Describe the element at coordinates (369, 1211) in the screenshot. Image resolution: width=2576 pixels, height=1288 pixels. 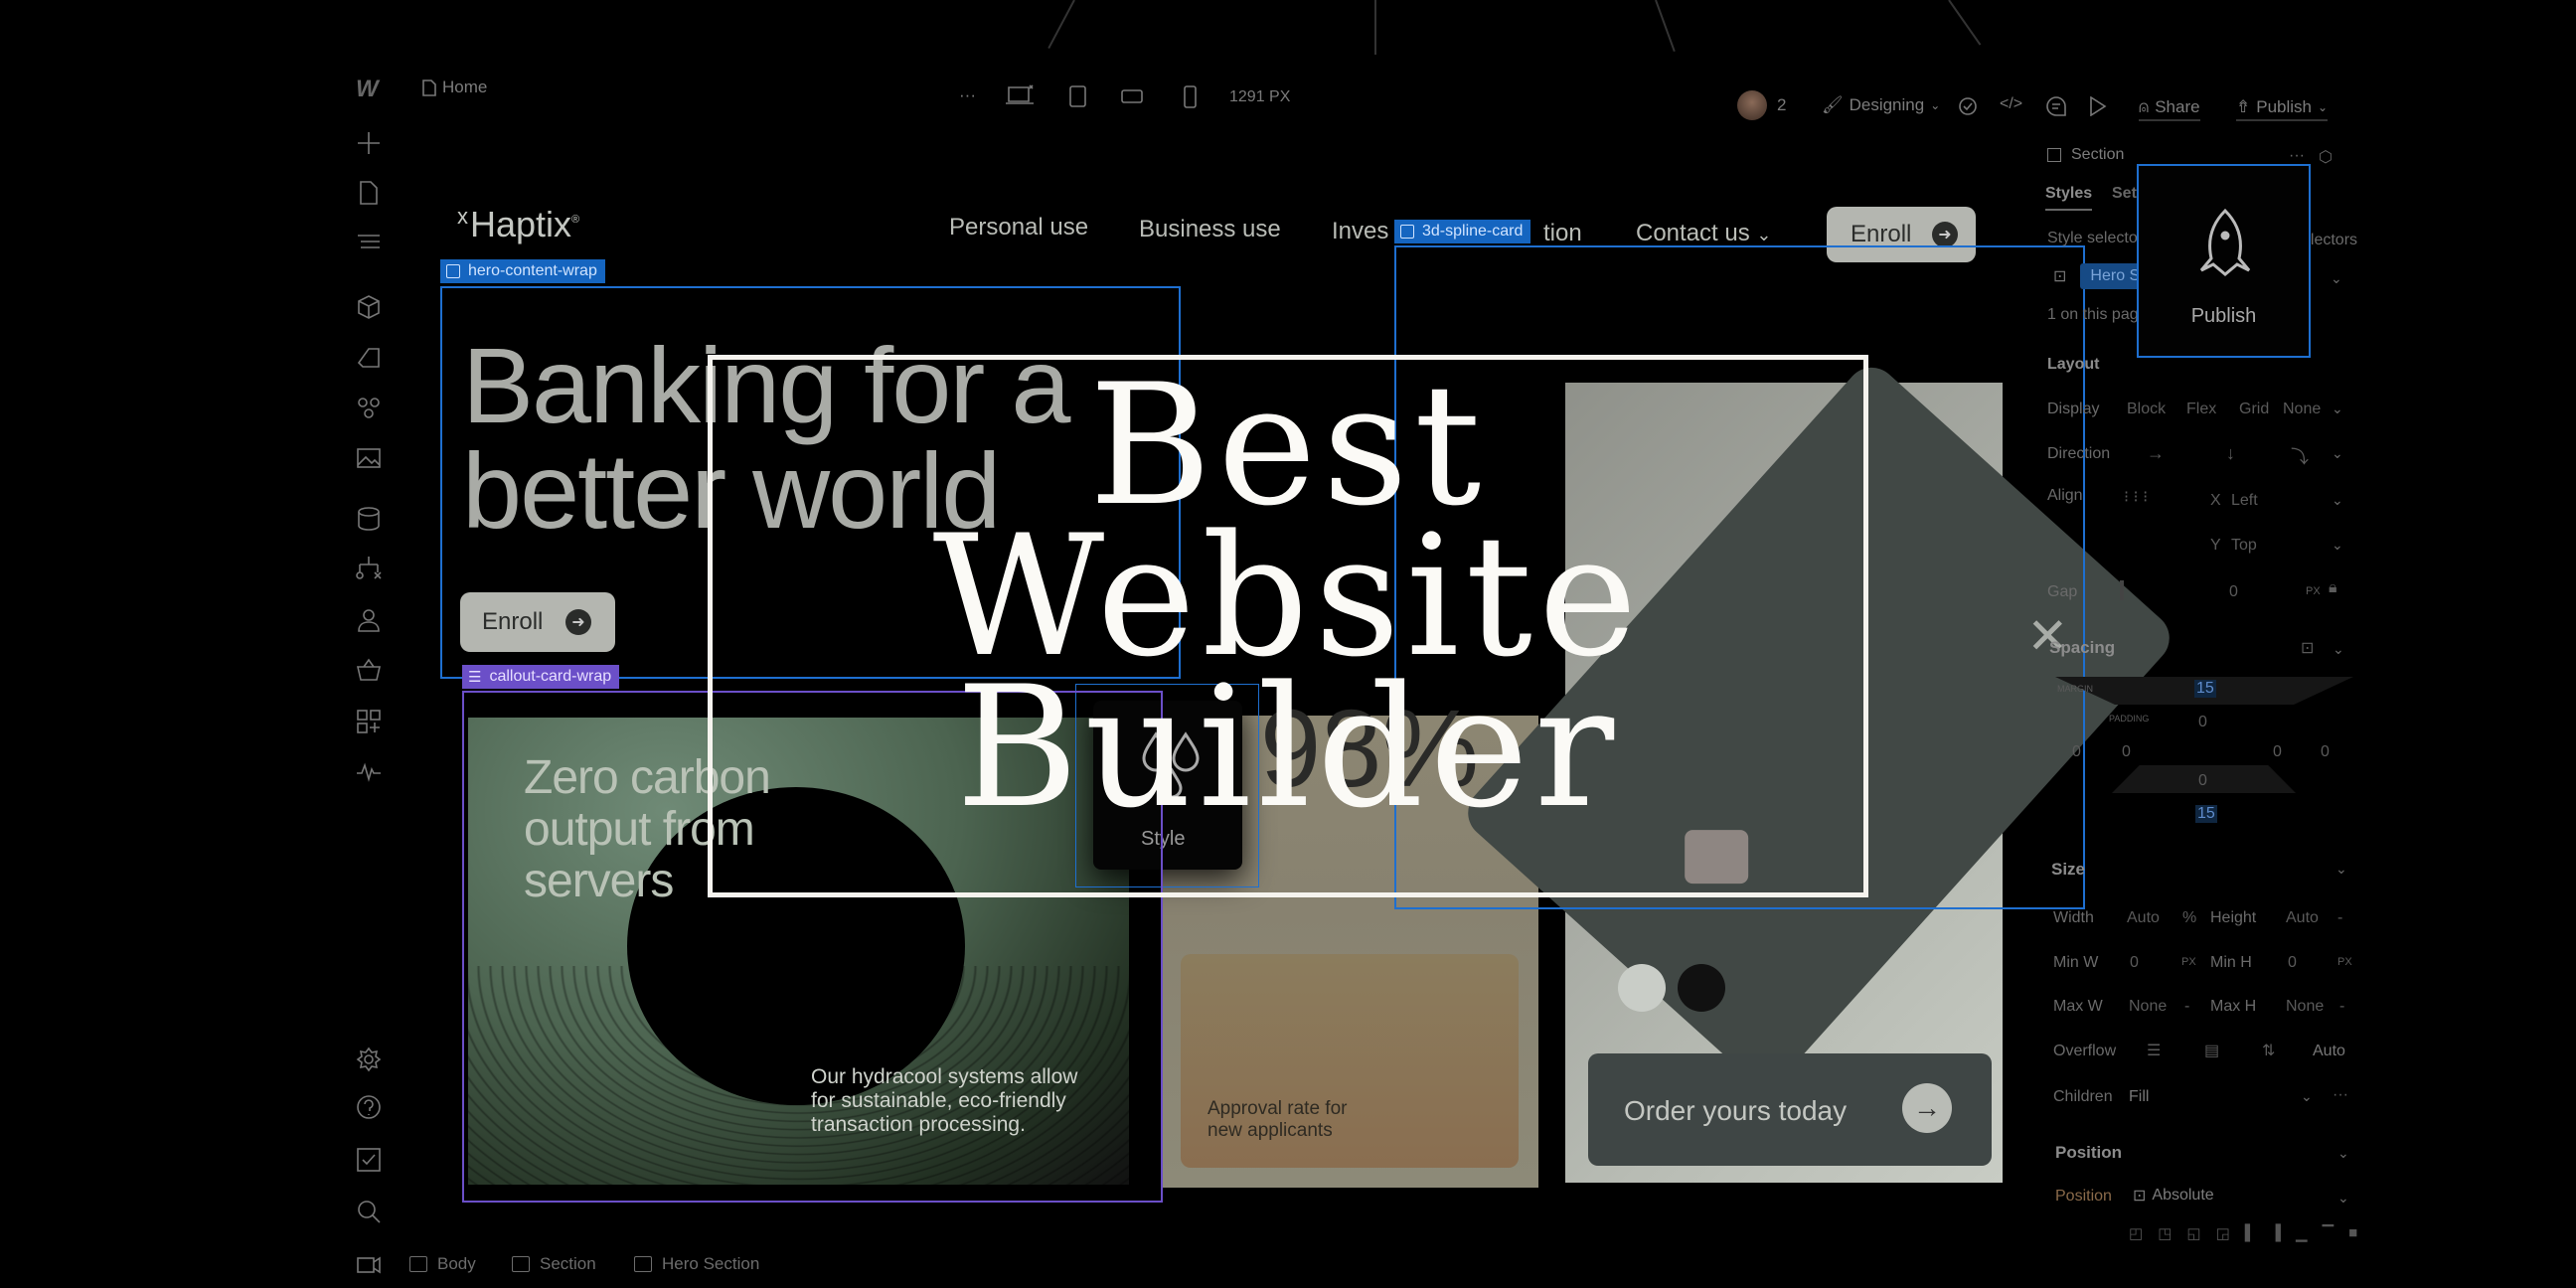
I see `search-icon` at that location.